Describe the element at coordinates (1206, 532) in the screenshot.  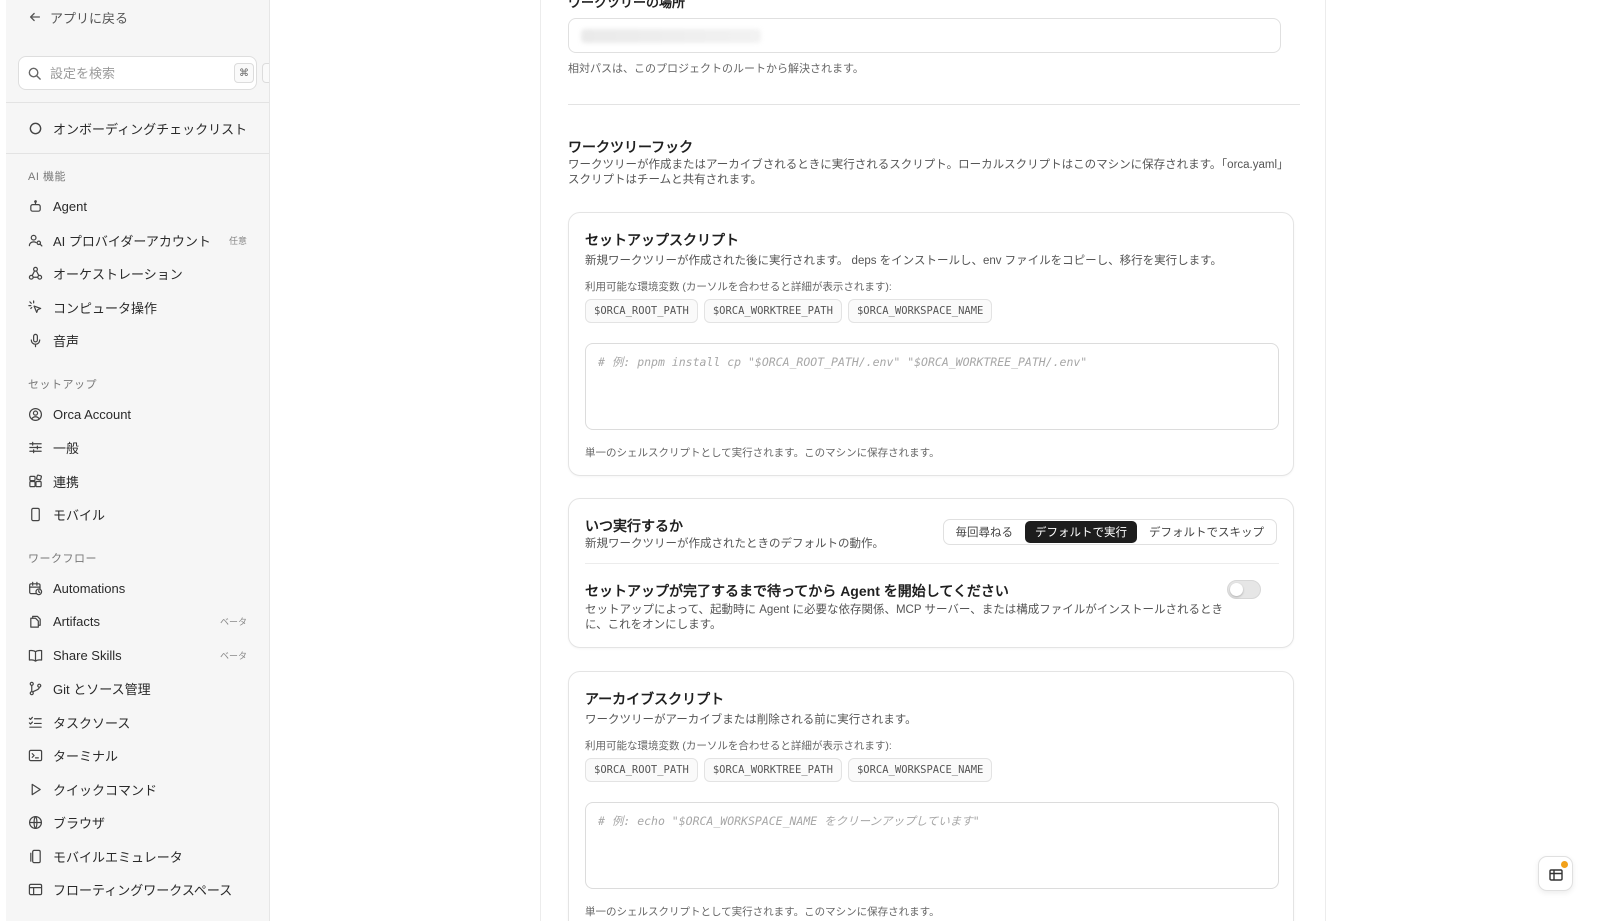
I see `run-mode-option-skip: デフォルトでスキップ` at that location.